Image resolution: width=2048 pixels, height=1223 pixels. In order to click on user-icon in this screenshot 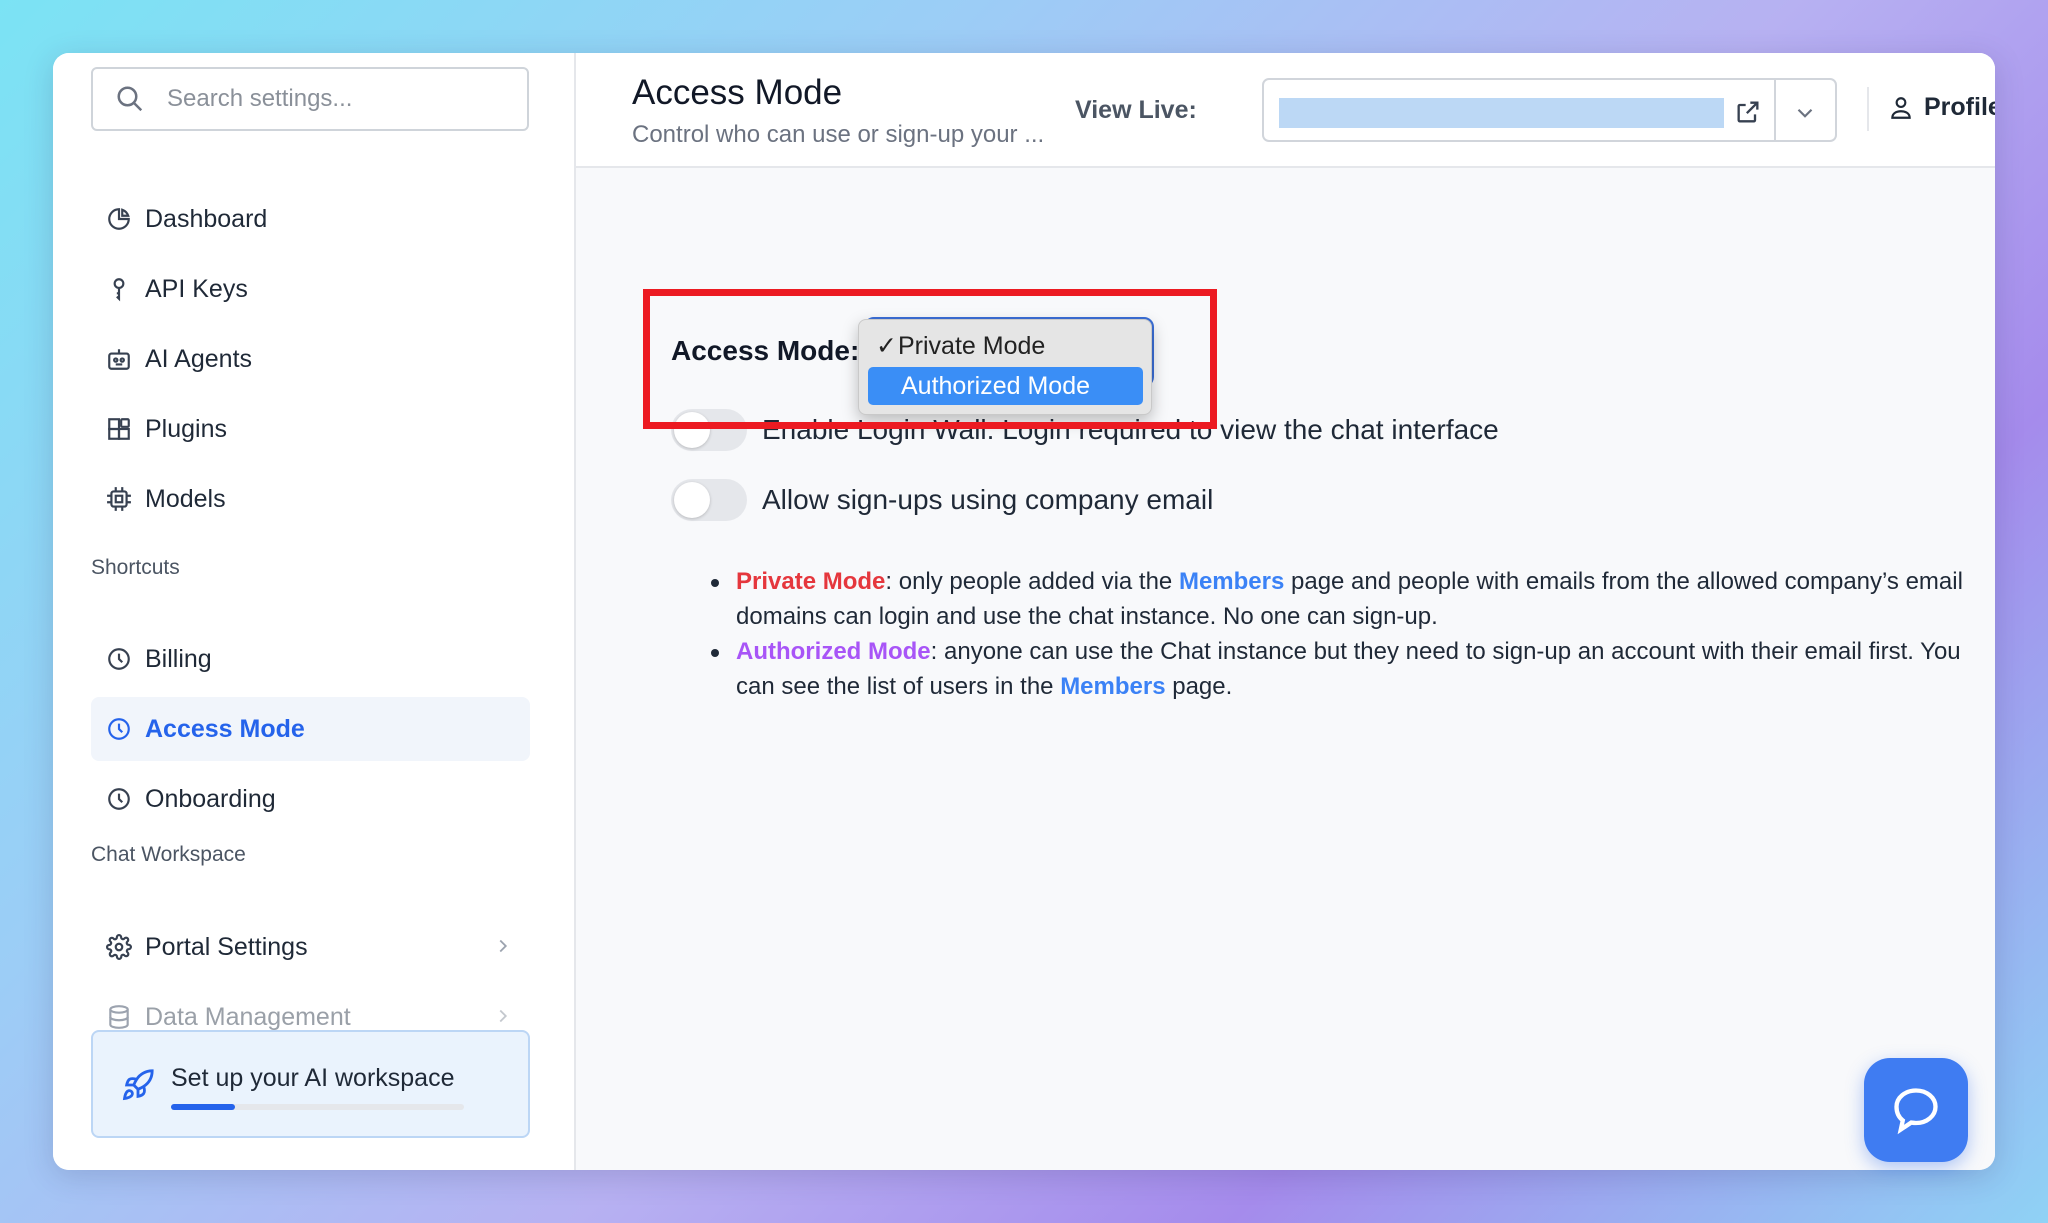, I will do `click(1901, 107)`.